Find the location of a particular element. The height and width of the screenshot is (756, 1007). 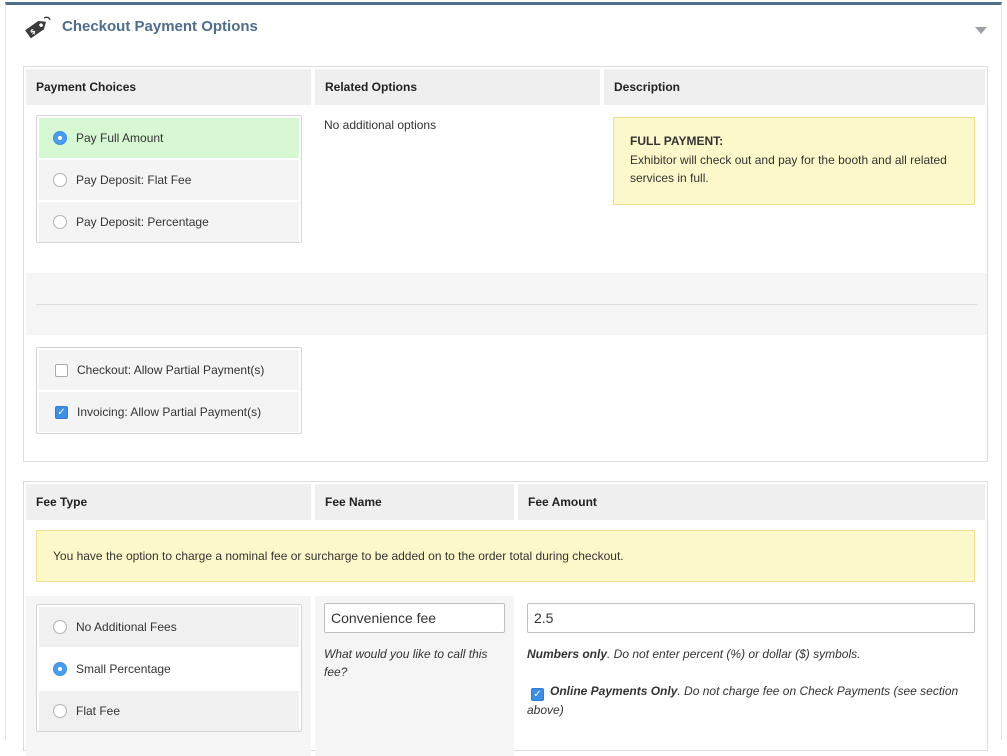

col-header-fee-name: Fee Name is located at coordinates (414, 502).